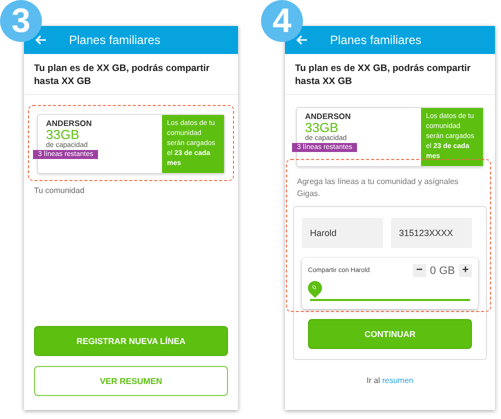  Describe the element at coordinates (373, 380) in the screenshot. I see `footer-text: Ir al` at that location.